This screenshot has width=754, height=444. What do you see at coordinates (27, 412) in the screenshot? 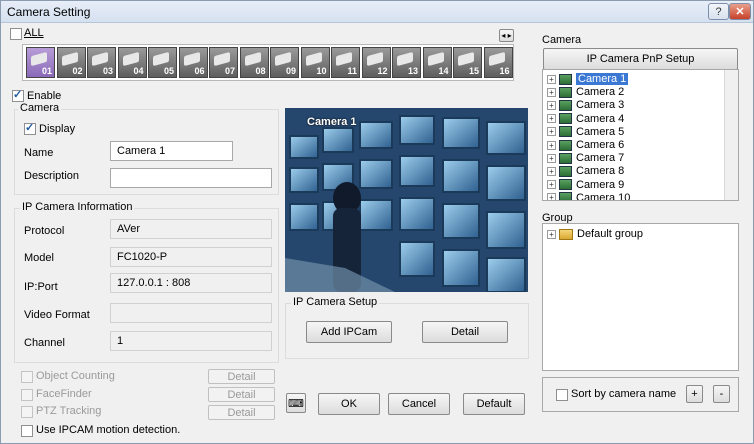
I see `ptz-tracking-checkbox` at bounding box center [27, 412].